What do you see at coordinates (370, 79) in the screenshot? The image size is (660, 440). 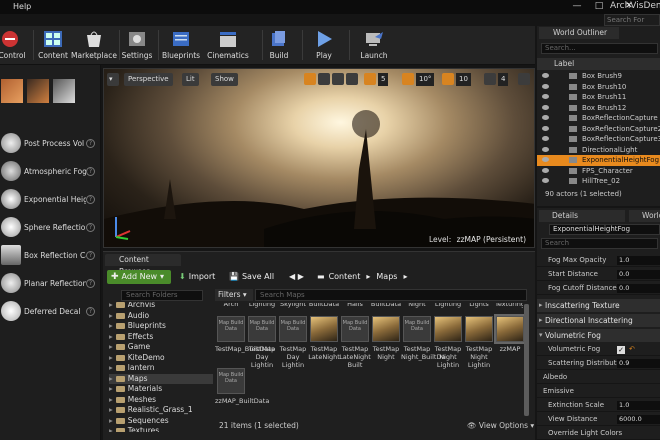 I see `grid-snap-icon` at bounding box center [370, 79].